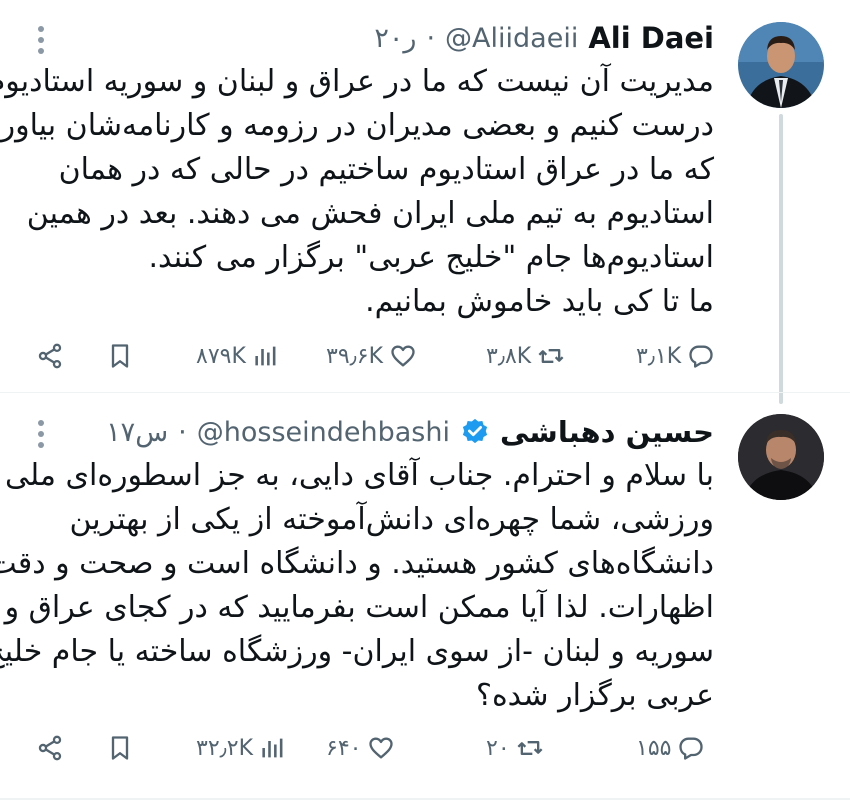 The width and height of the screenshot is (850, 800). Describe the element at coordinates (651, 38) in the screenshot. I see `author-name: Ali Daei` at that location.